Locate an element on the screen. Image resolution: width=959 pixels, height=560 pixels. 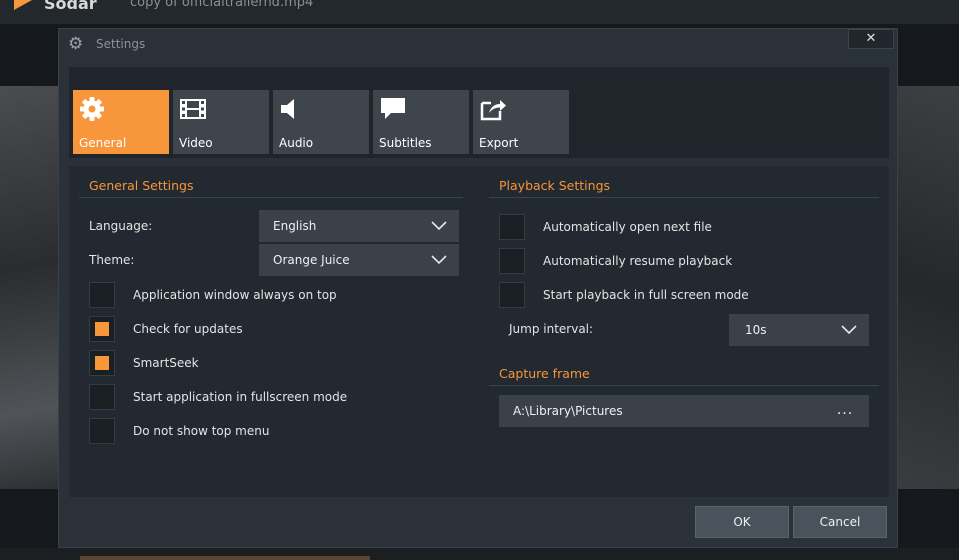
fullscreen-start-label: Start application in fullscreen mode is located at coordinates (240, 397).